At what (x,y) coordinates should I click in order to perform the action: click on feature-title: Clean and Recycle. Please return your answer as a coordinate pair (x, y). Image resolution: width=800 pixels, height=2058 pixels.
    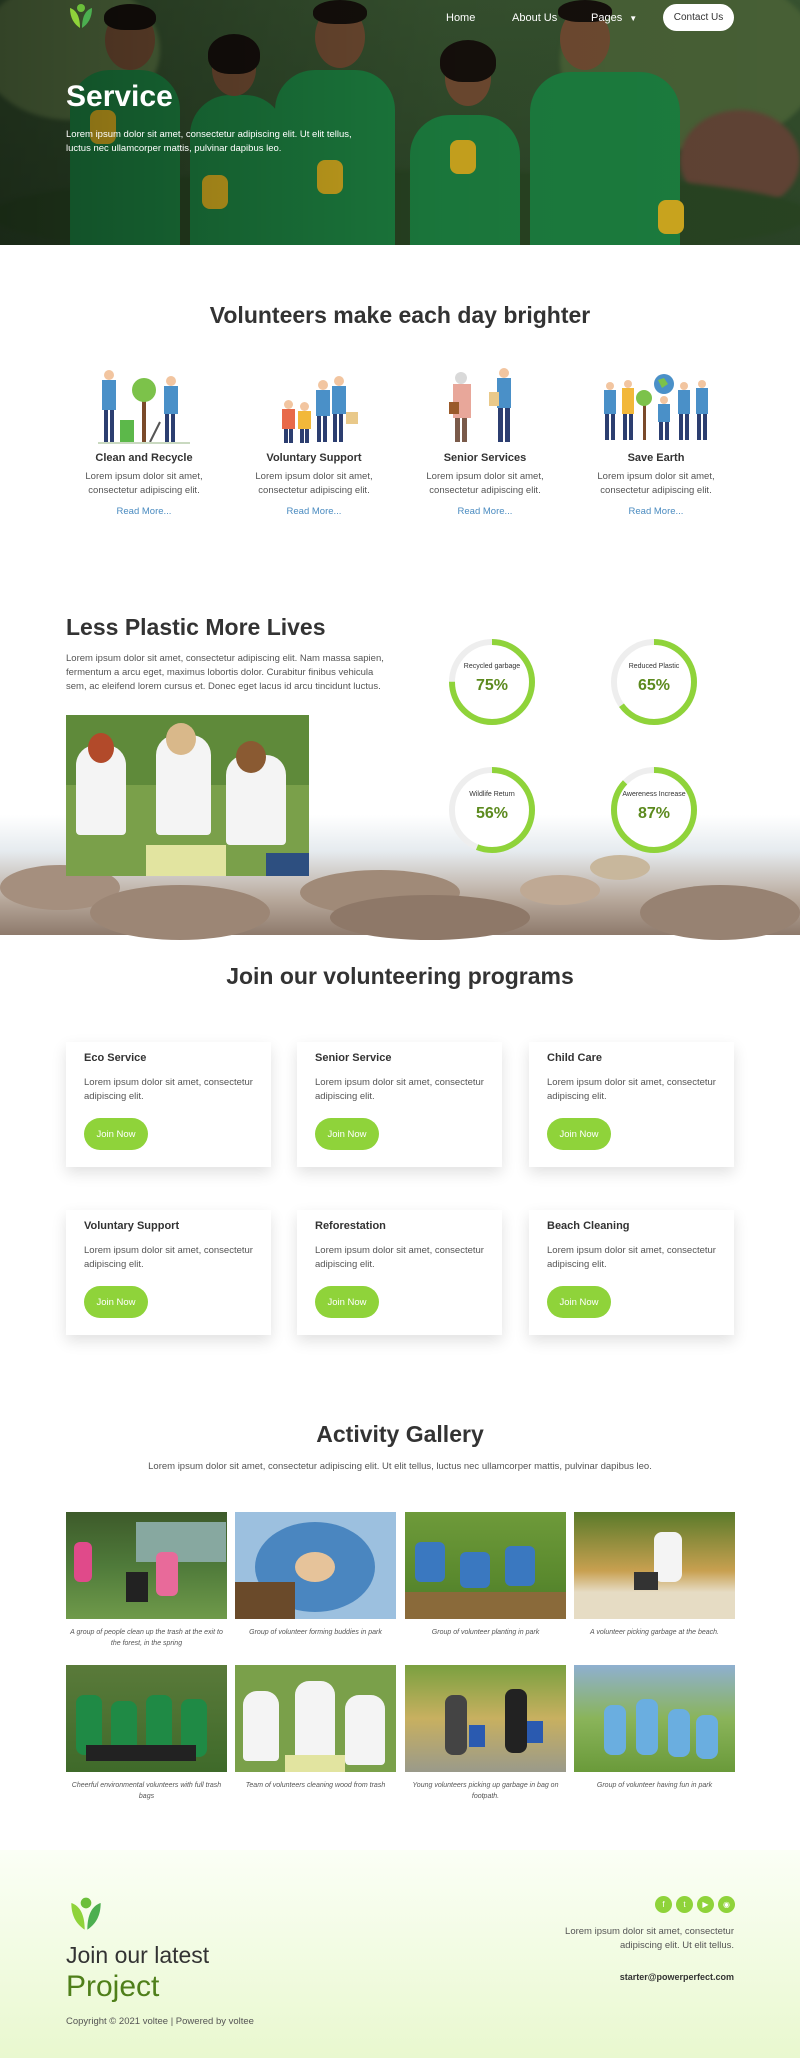
    Looking at the image, I should click on (144, 458).